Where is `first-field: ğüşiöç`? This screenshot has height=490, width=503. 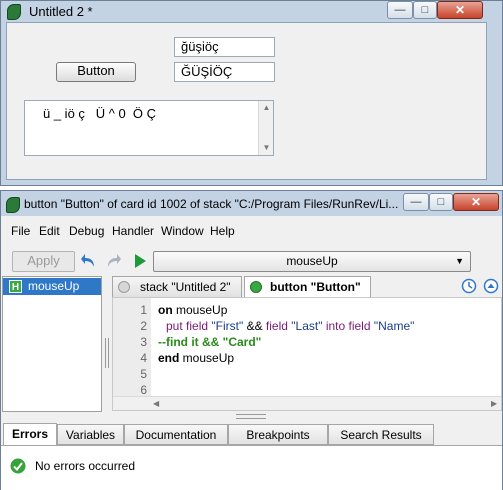
first-field: ğüşiöç is located at coordinates (224, 47).